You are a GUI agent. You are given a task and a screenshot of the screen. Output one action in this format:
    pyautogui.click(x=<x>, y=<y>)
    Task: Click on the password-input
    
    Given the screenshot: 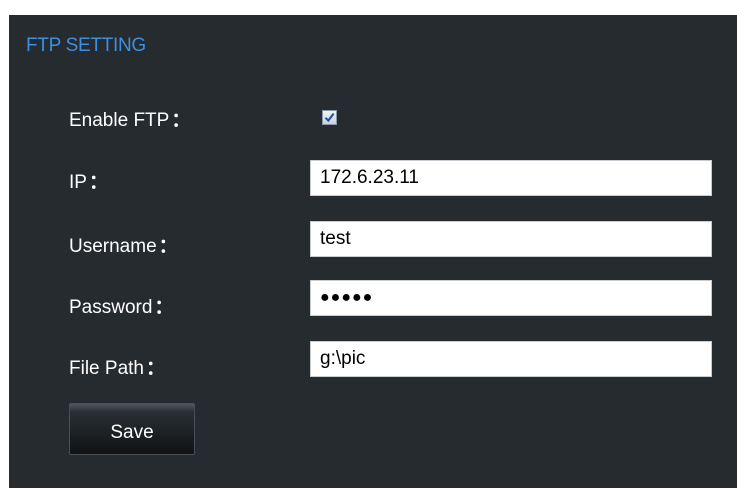 What is the action you would take?
    pyautogui.click(x=511, y=298)
    